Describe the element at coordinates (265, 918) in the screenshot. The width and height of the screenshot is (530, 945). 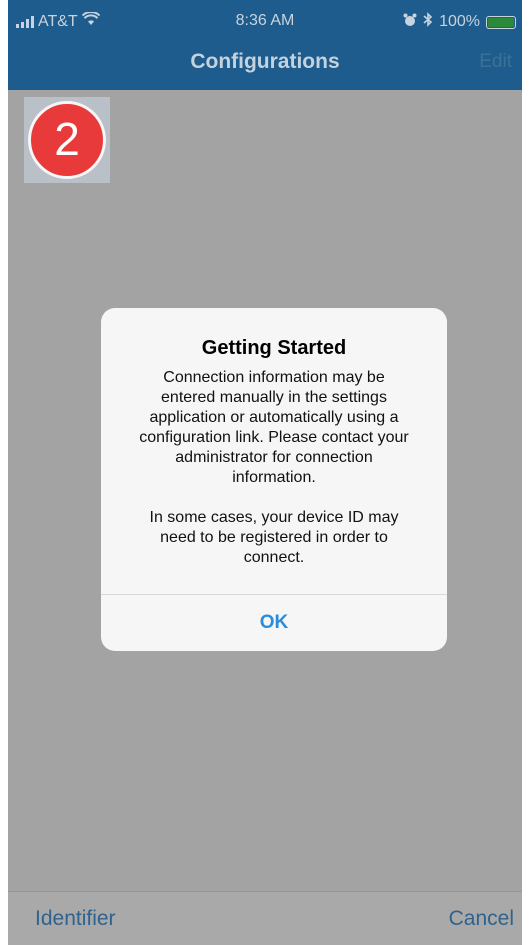
I see `bottom-toolbar: Identifier Cancel` at that location.